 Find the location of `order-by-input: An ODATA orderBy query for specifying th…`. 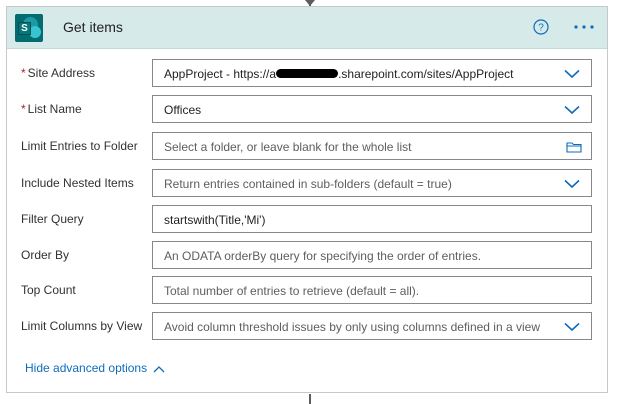

order-by-input: An ODATA orderBy query for specifying th… is located at coordinates (372, 255).